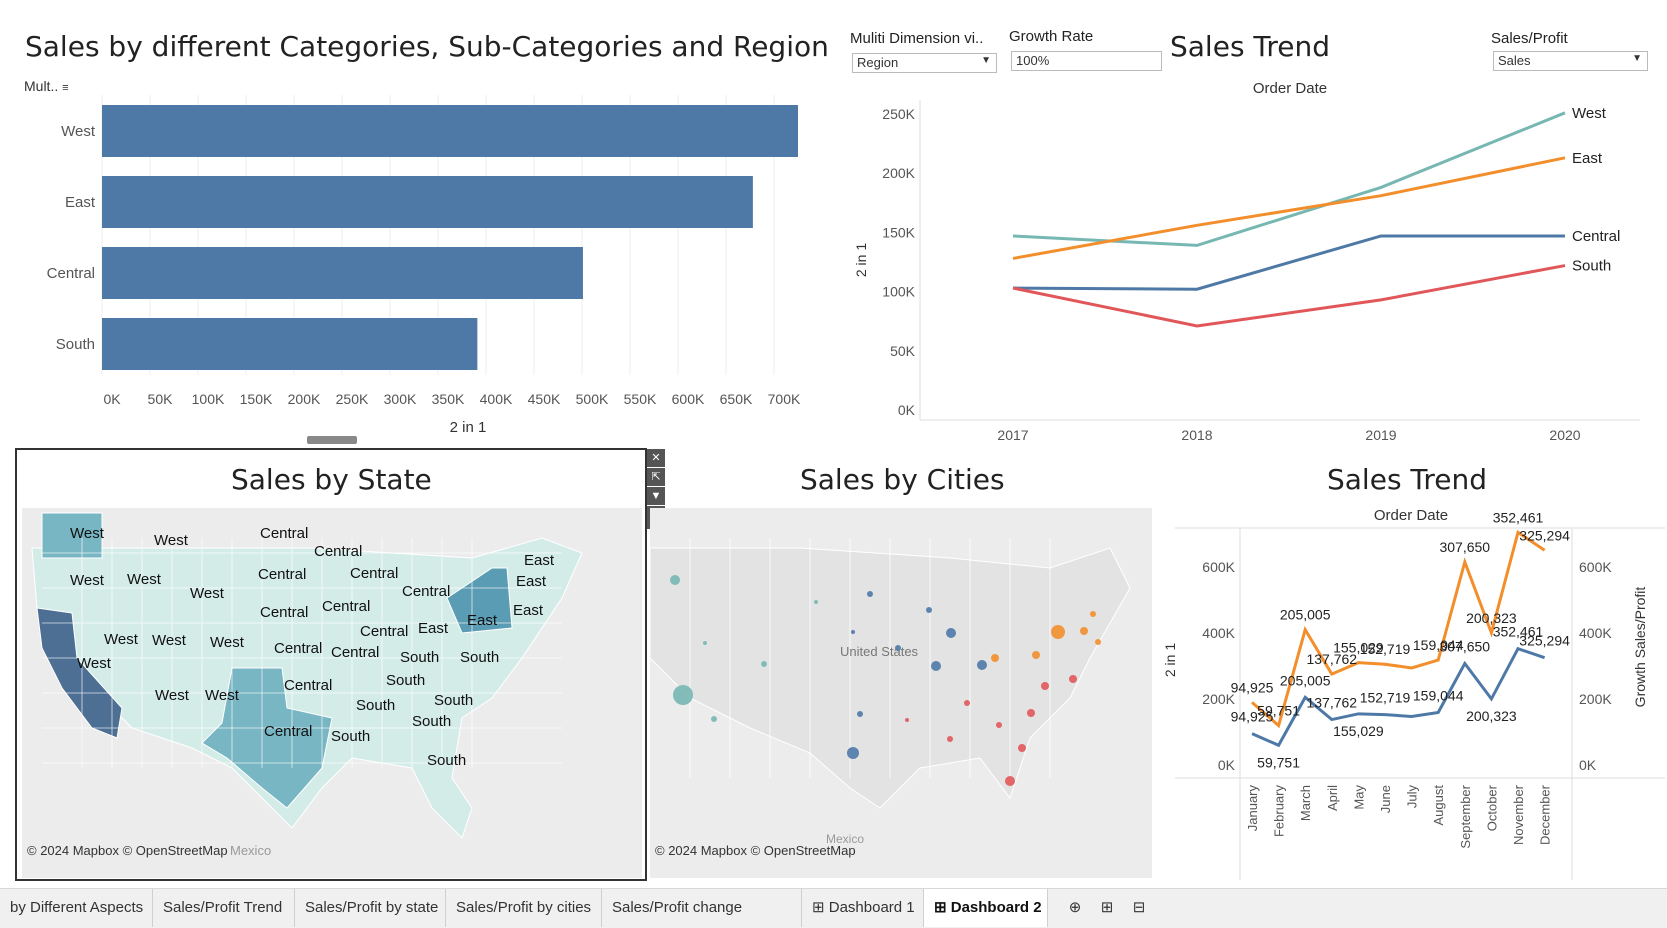 The image size is (1667, 928). I want to click on data-label: 137,762, so click(1331, 703).